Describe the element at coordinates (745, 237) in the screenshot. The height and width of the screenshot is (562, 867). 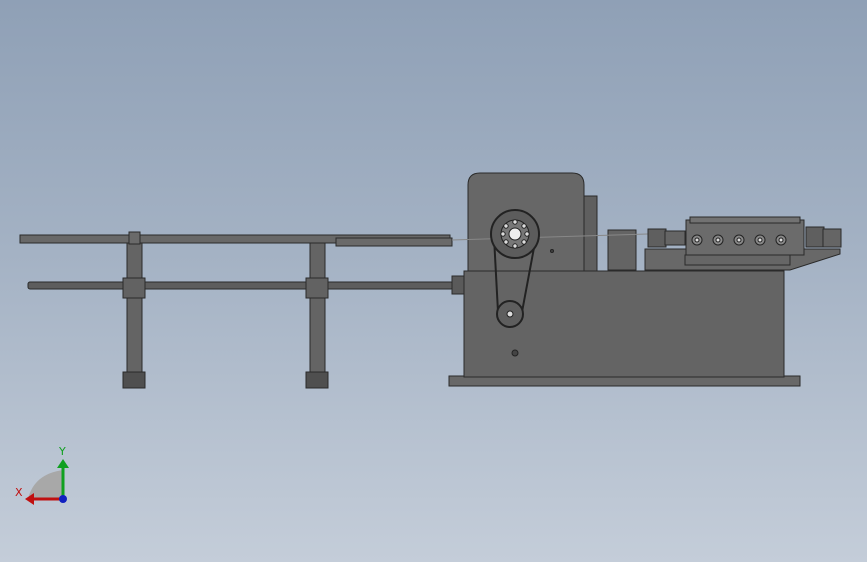
I see `straightener-frame` at that location.